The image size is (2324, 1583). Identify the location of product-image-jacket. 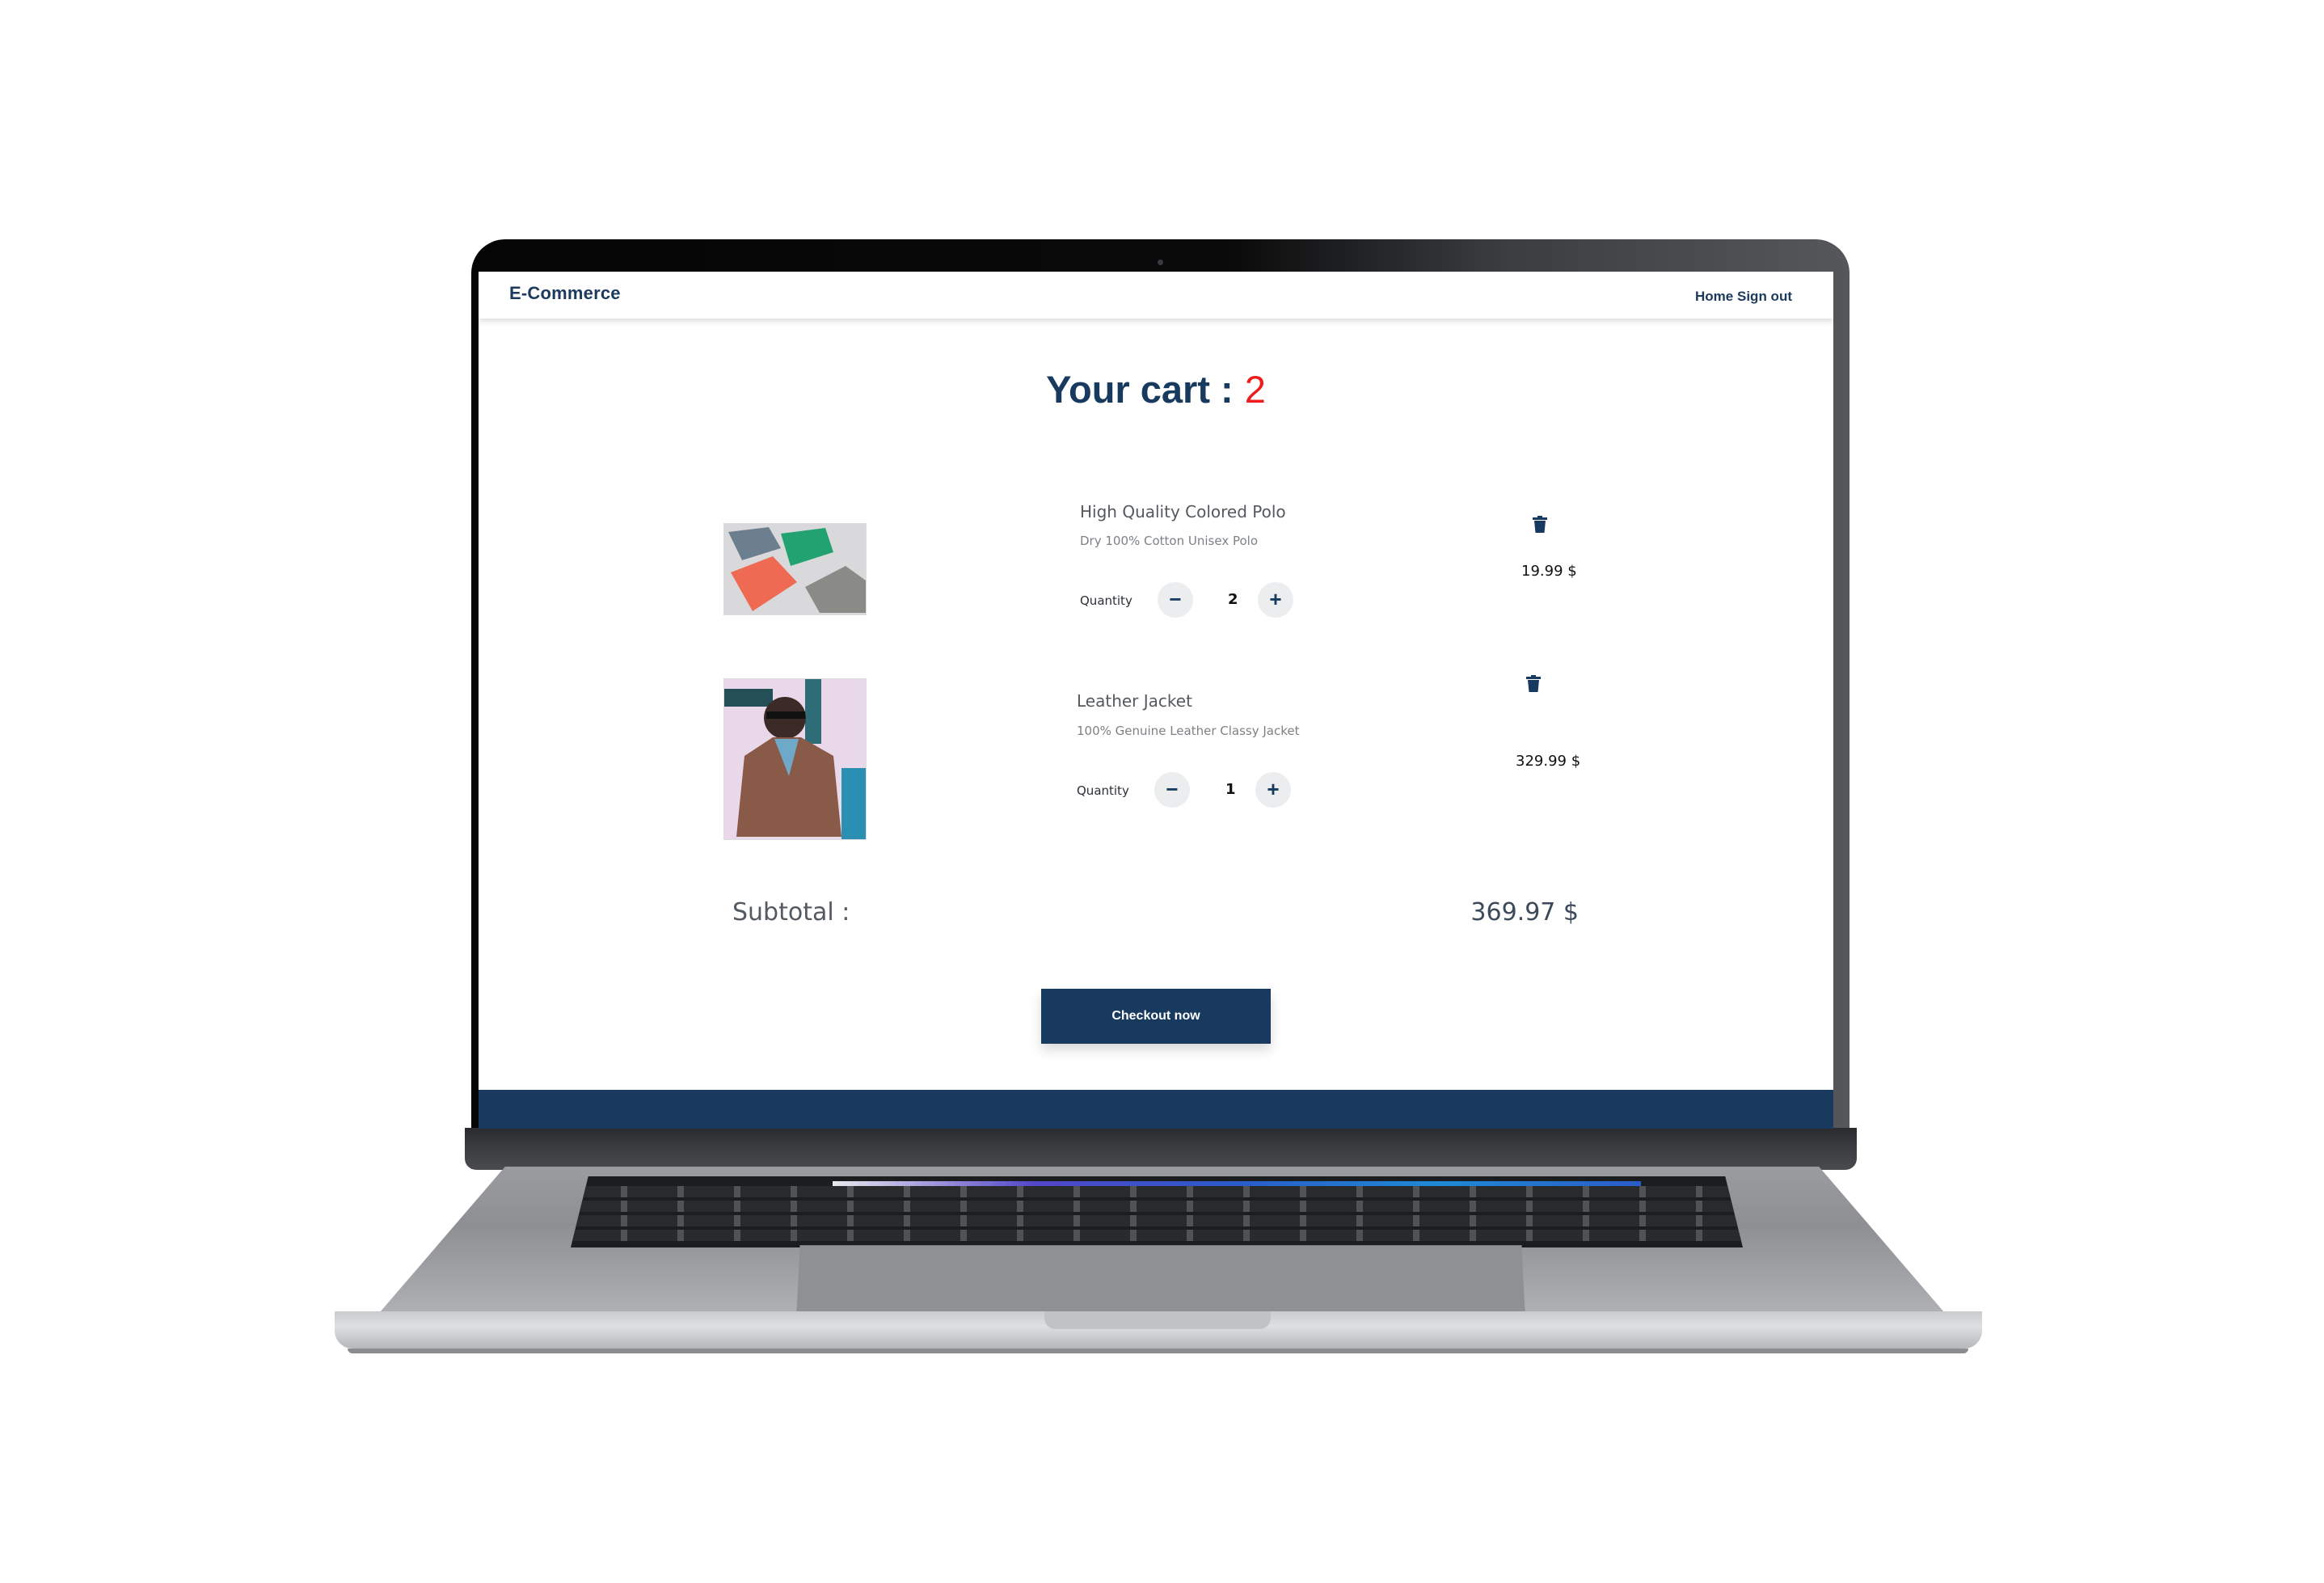
(795, 759).